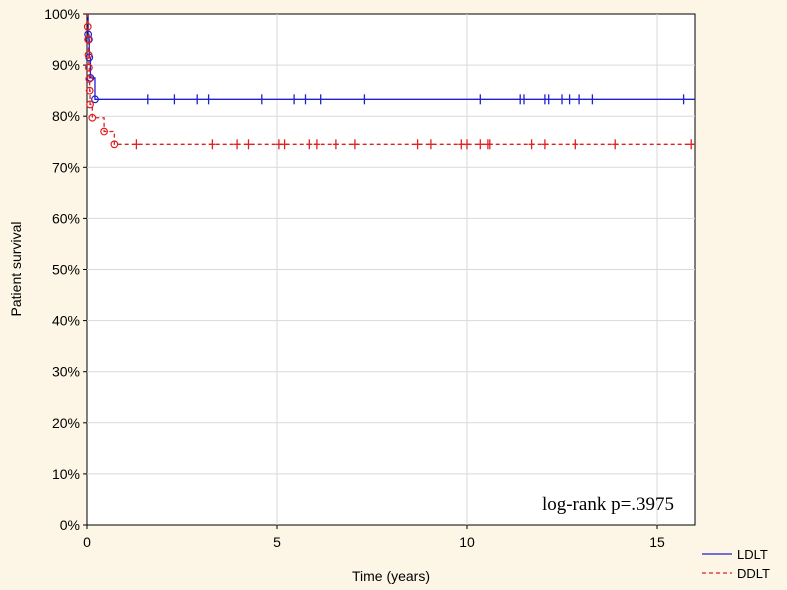 This screenshot has height=590, width=787. What do you see at coordinates (66, 372) in the screenshot?
I see `y-tick-label: 30%` at bounding box center [66, 372].